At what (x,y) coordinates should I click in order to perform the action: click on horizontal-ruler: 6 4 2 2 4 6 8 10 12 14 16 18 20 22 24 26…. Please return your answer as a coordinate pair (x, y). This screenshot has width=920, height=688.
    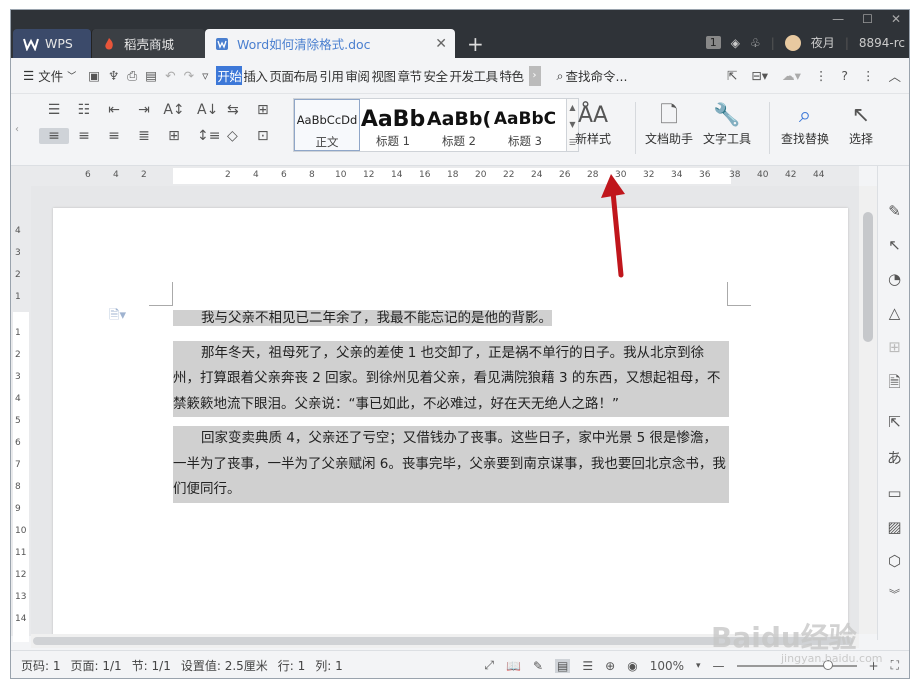
    Looking at the image, I should click on (435, 176).